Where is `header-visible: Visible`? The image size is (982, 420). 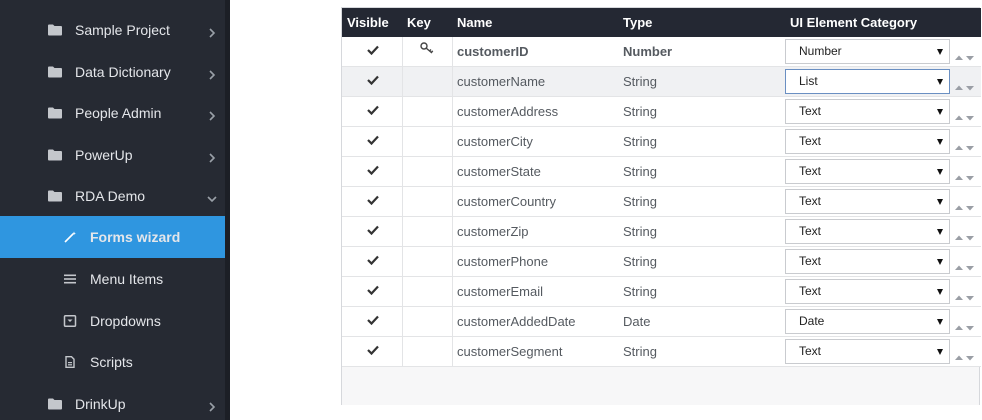
header-visible: Visible is located at coordinates (368, 22).